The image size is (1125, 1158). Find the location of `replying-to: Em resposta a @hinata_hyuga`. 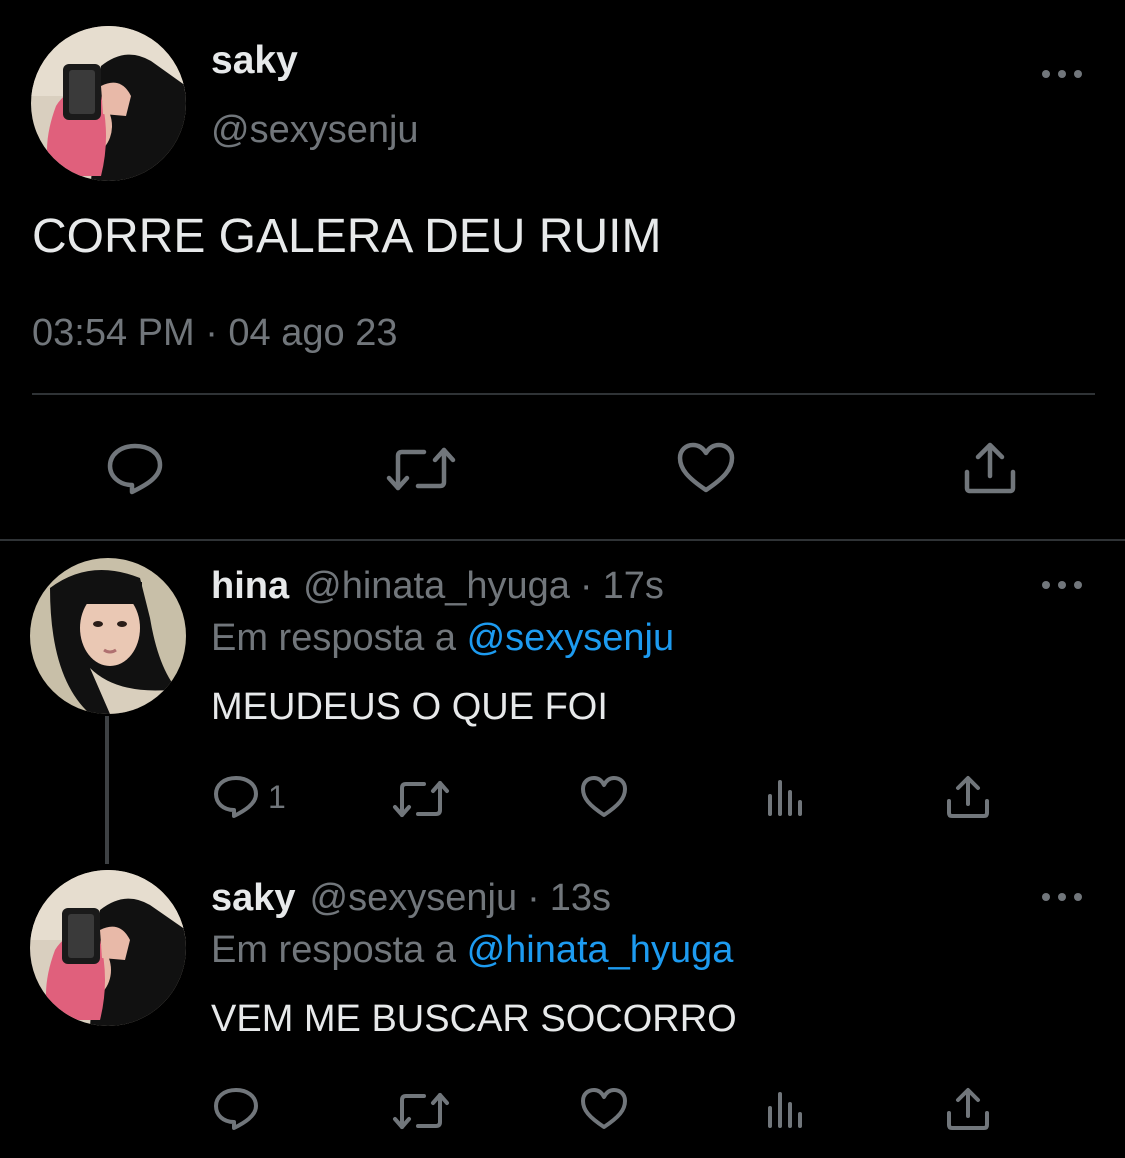

replying-to: Em resposta a @hinata_hyuga is located at coordinates (472, 950).